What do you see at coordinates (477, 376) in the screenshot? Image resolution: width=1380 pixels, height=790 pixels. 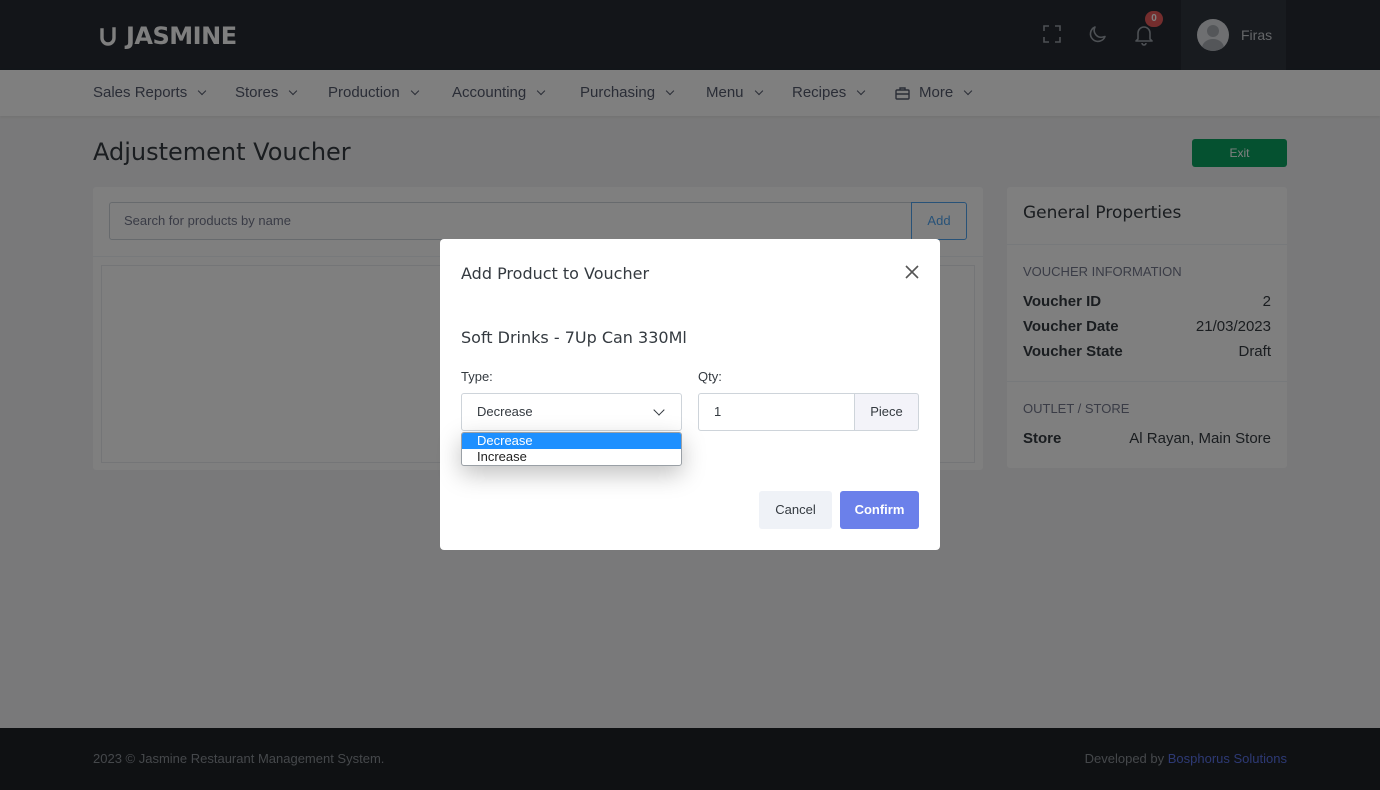 I see `type-label: Type:` at bounding box center [477, 376].